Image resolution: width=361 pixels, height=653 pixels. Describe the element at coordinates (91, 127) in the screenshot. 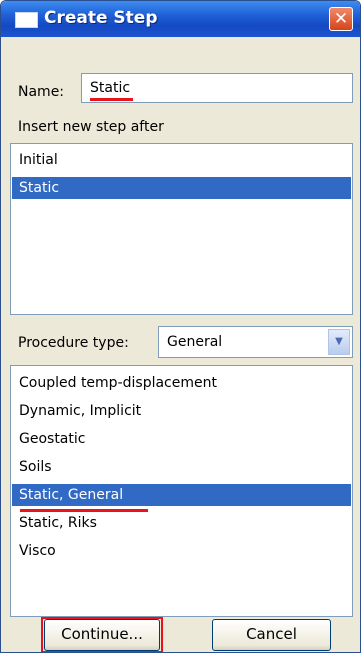

I see `insert-step-label: Insert new step after` at that location.